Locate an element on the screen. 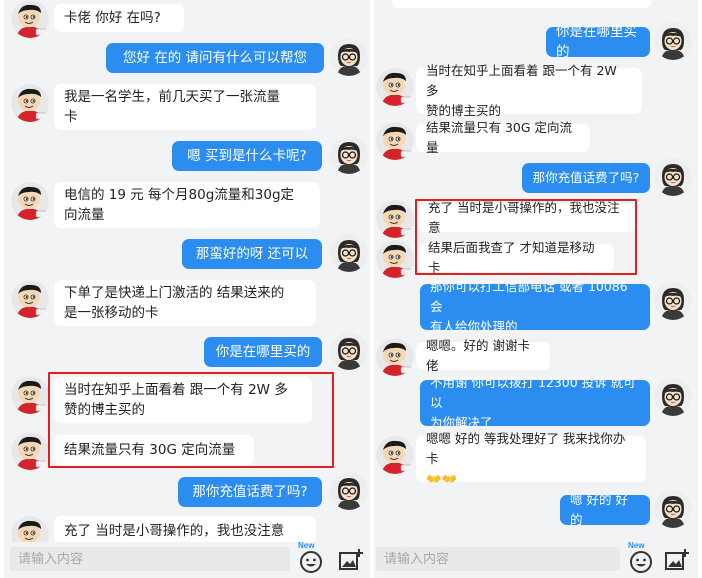 The width and height of the screenshot is (702, 578). message-text: 结果后面我查了 才知道是移动卡 is located at coordinates (511, 257).